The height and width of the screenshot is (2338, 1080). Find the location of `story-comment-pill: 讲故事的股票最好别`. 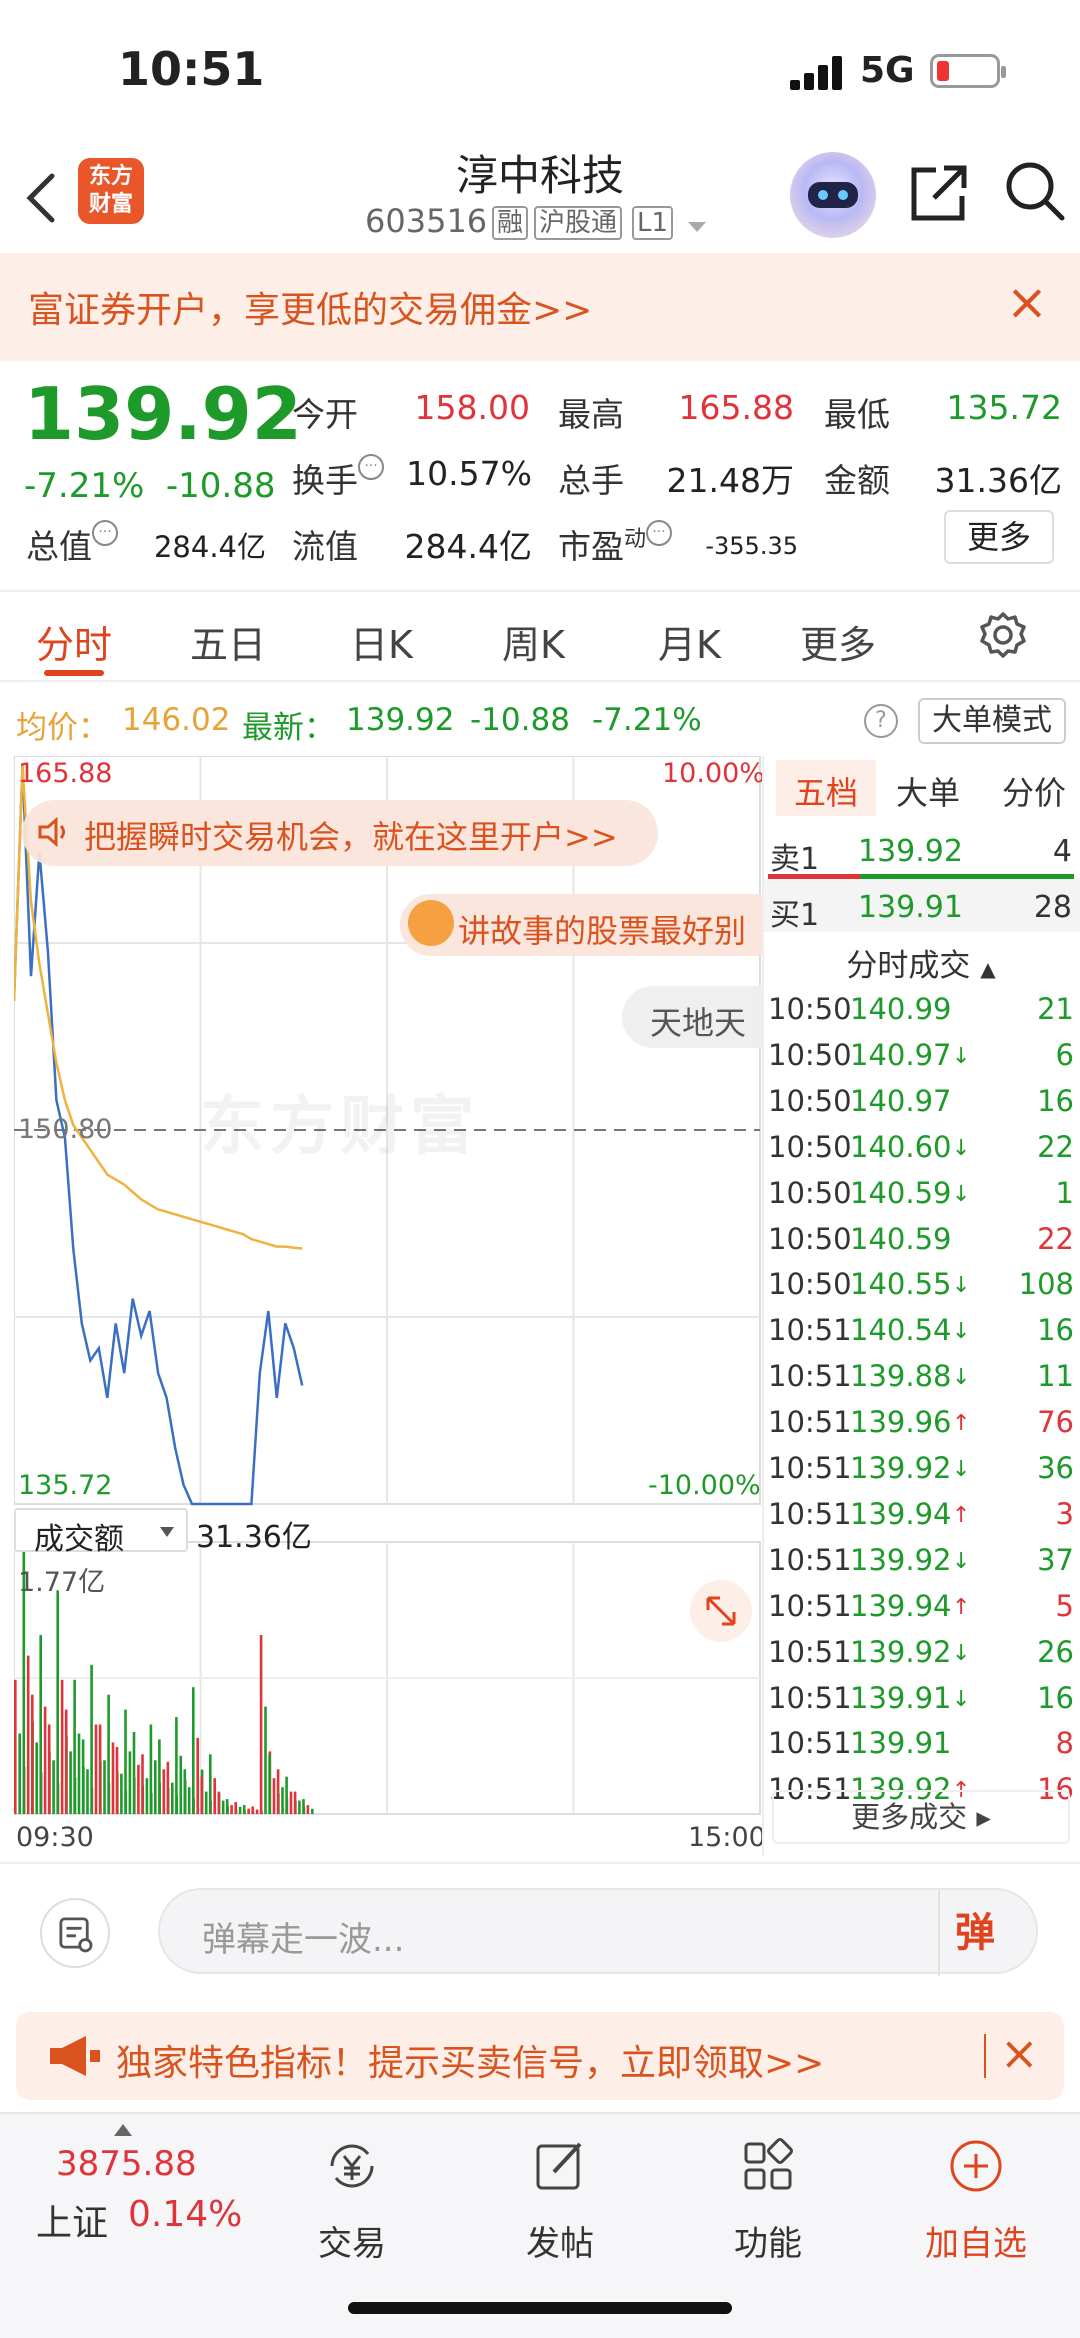

story-comment-pill: 讲故事的股票最好别 is located at coordinates (581, 925).